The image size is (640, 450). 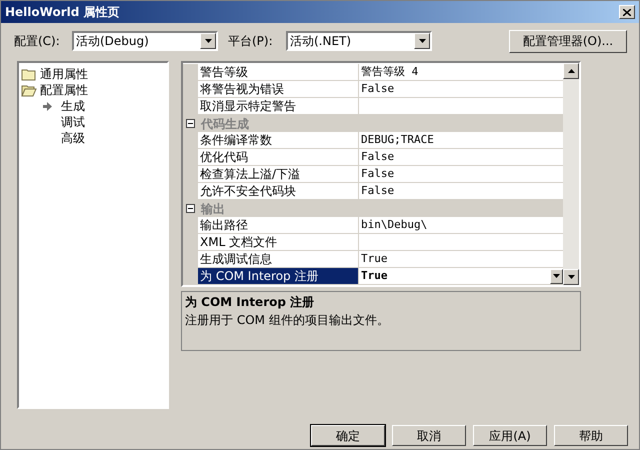 I want to click on property-name: 取消显示特定警告, so click(x=278, y=106).